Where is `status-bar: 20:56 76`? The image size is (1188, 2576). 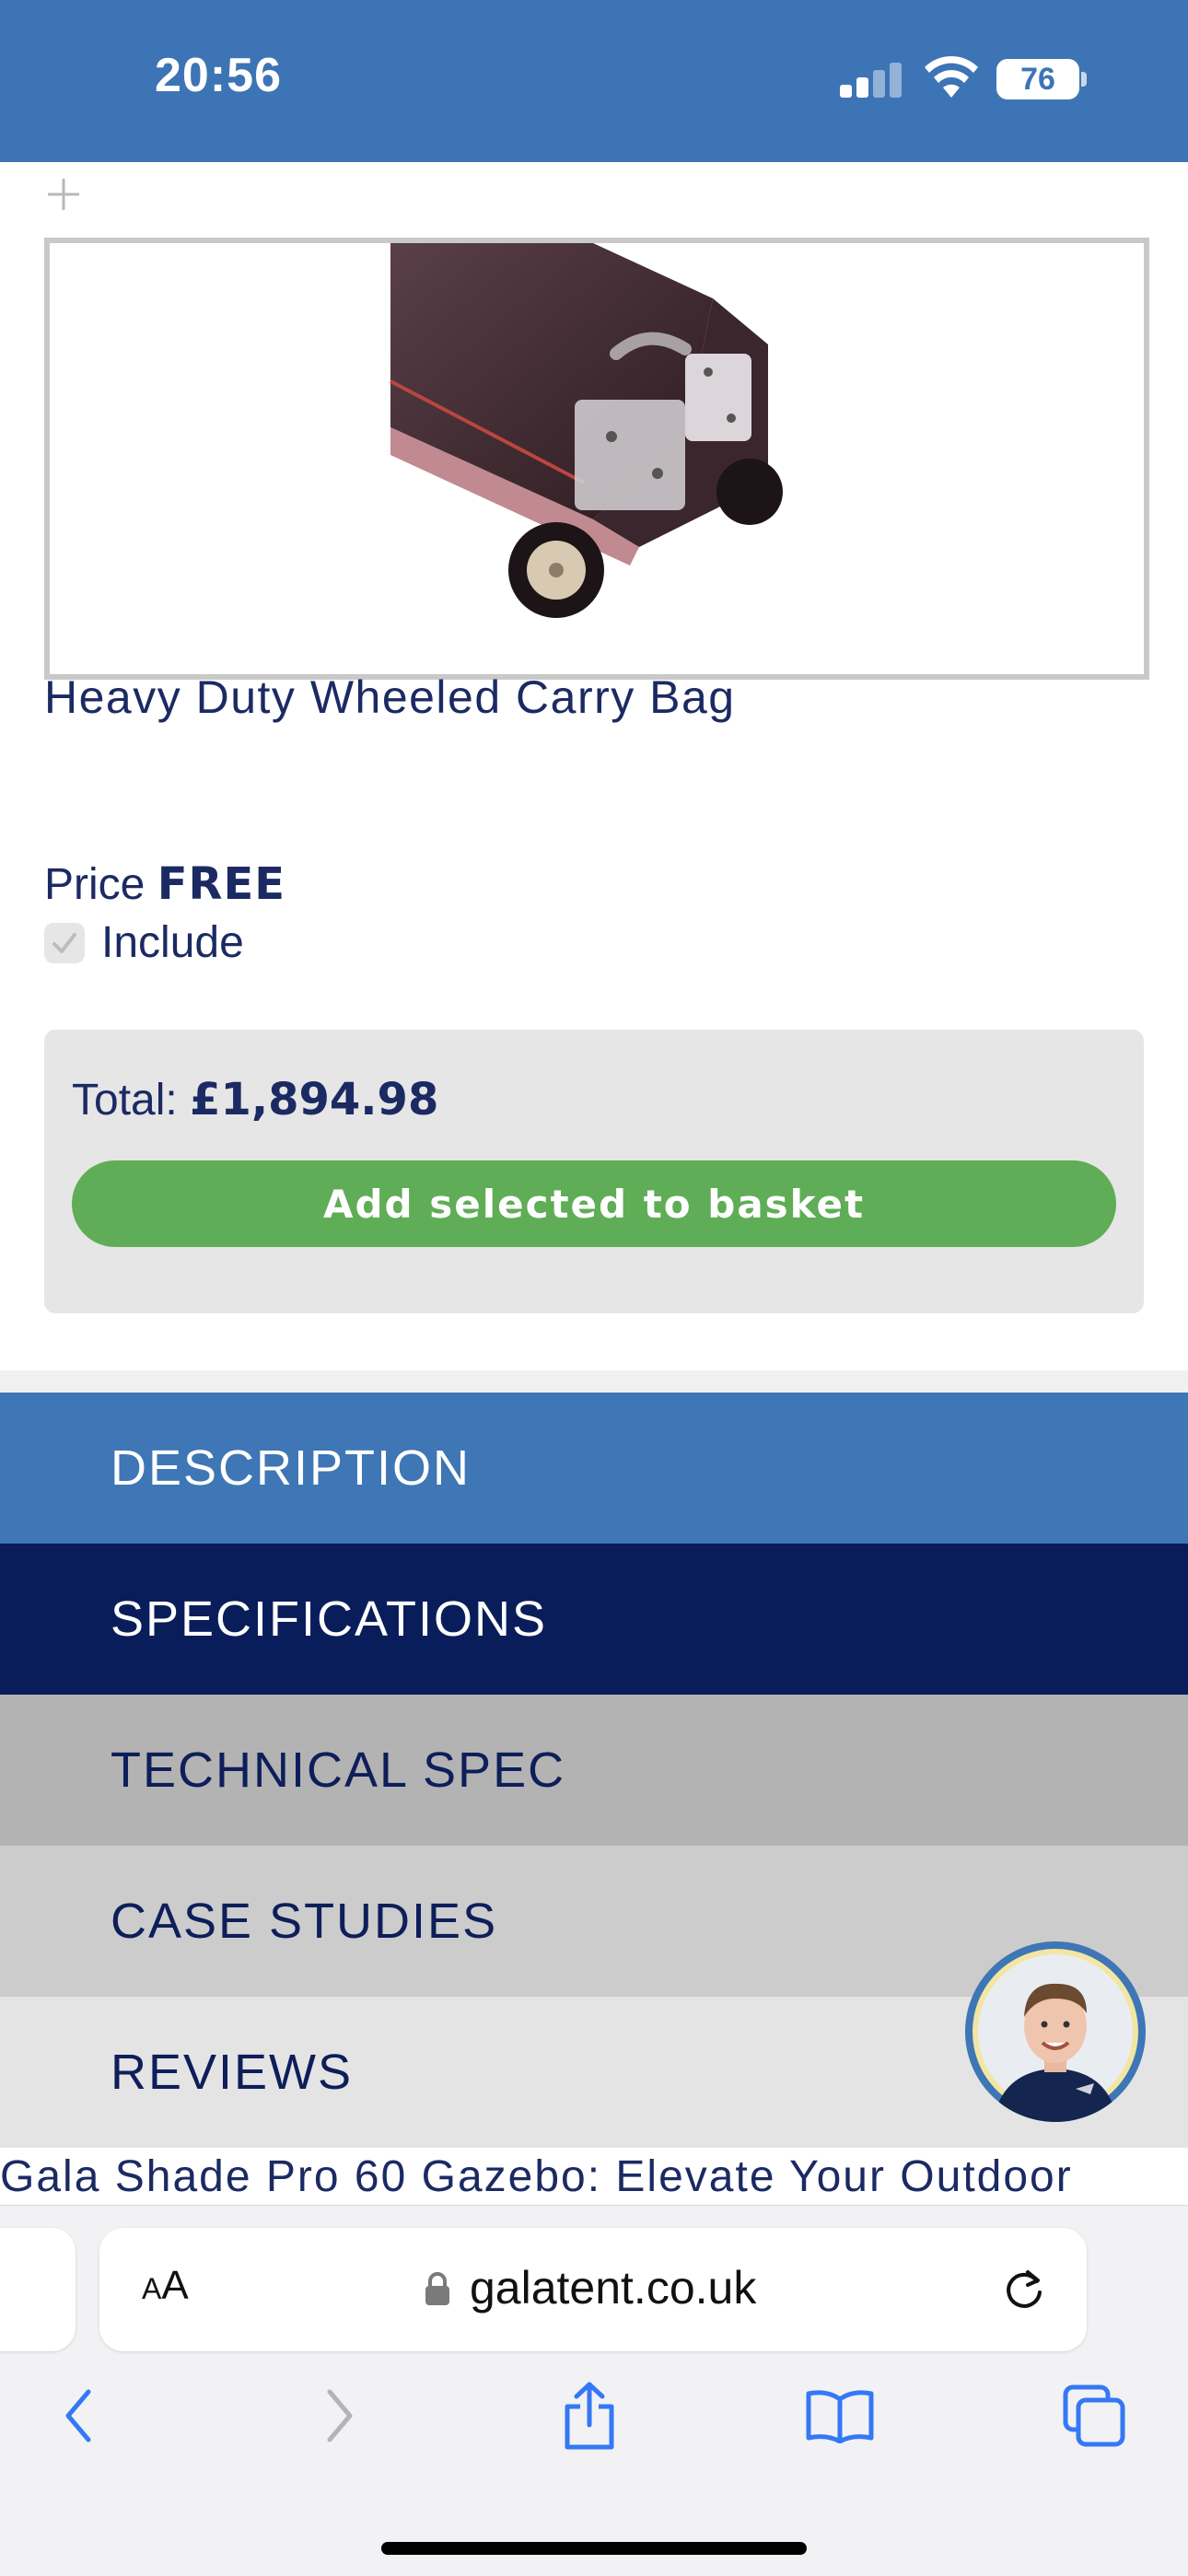
status-bar: 20:56 76 is located at coordinates (594, 81).